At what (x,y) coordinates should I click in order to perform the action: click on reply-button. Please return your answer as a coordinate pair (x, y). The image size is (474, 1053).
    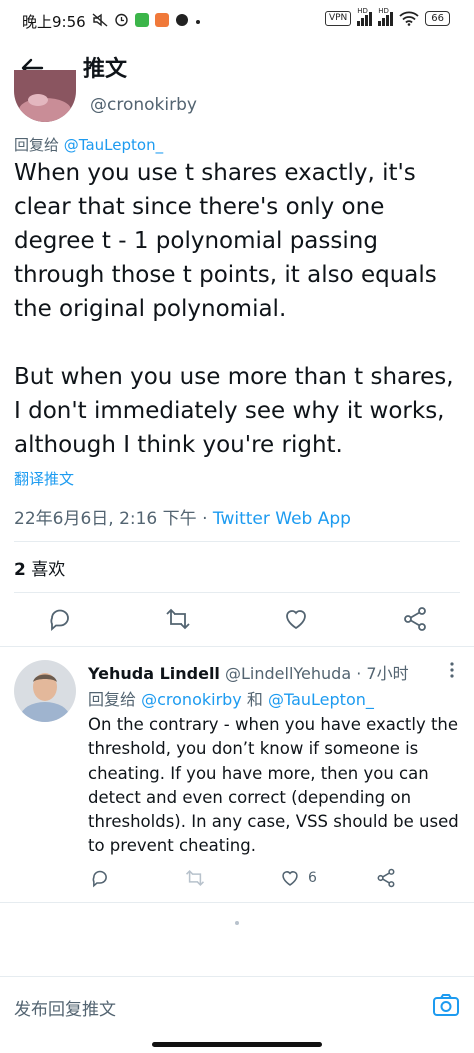
    Looking at the image, I should click on (100, 878).